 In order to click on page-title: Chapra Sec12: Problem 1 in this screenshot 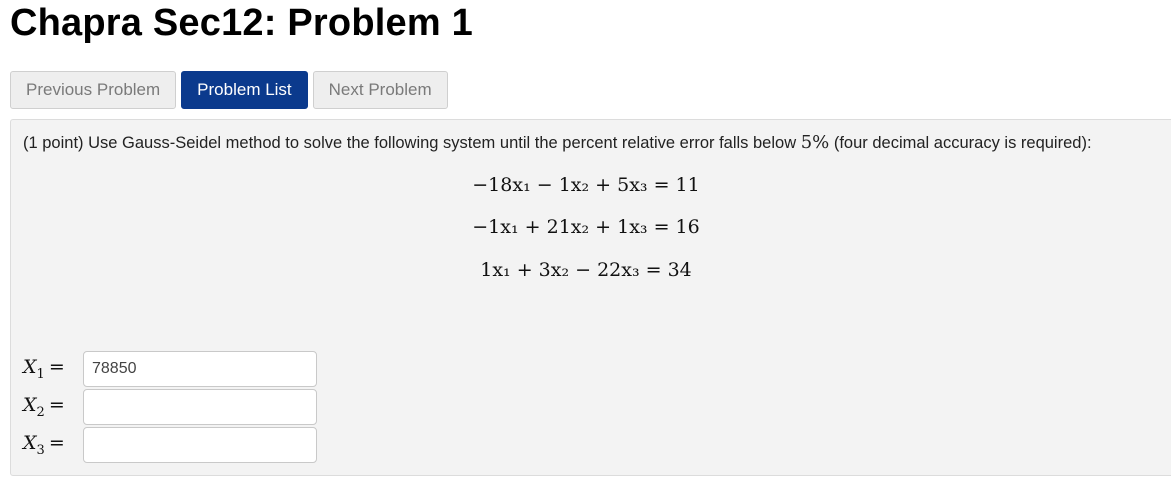, I will do `click(241, 23)`.